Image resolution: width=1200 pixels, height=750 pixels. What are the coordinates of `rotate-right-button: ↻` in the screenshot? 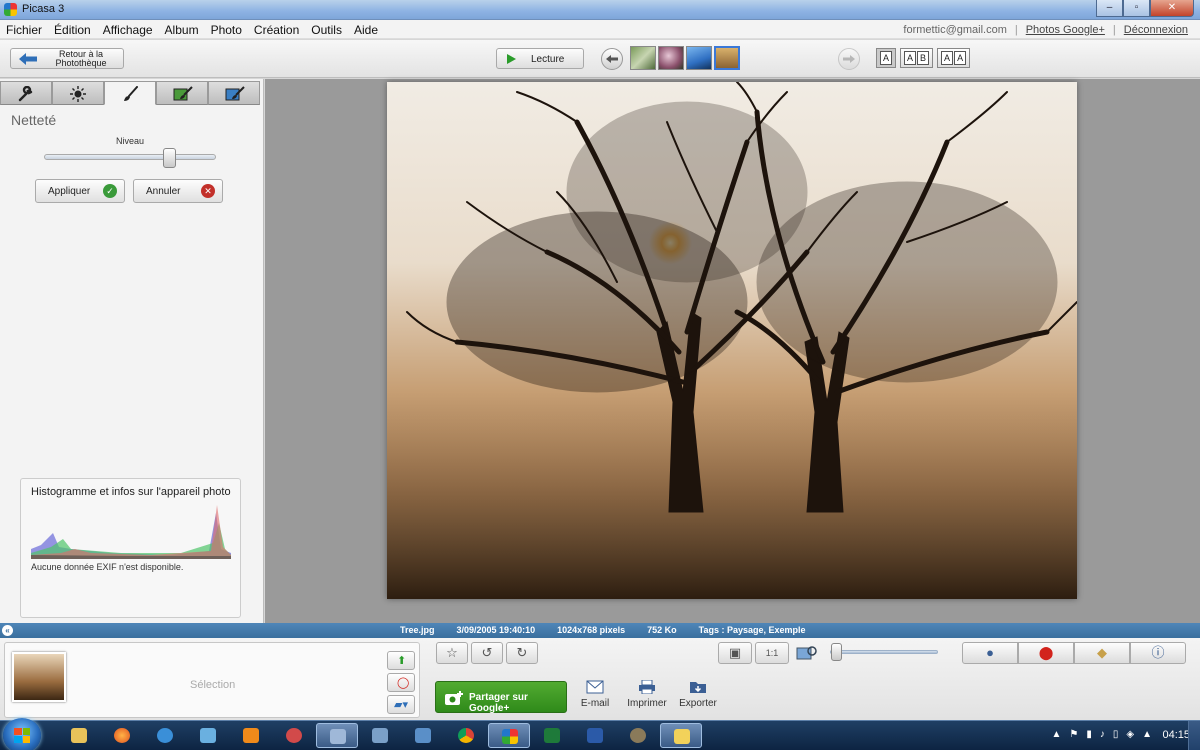 It's located at (522, 653).